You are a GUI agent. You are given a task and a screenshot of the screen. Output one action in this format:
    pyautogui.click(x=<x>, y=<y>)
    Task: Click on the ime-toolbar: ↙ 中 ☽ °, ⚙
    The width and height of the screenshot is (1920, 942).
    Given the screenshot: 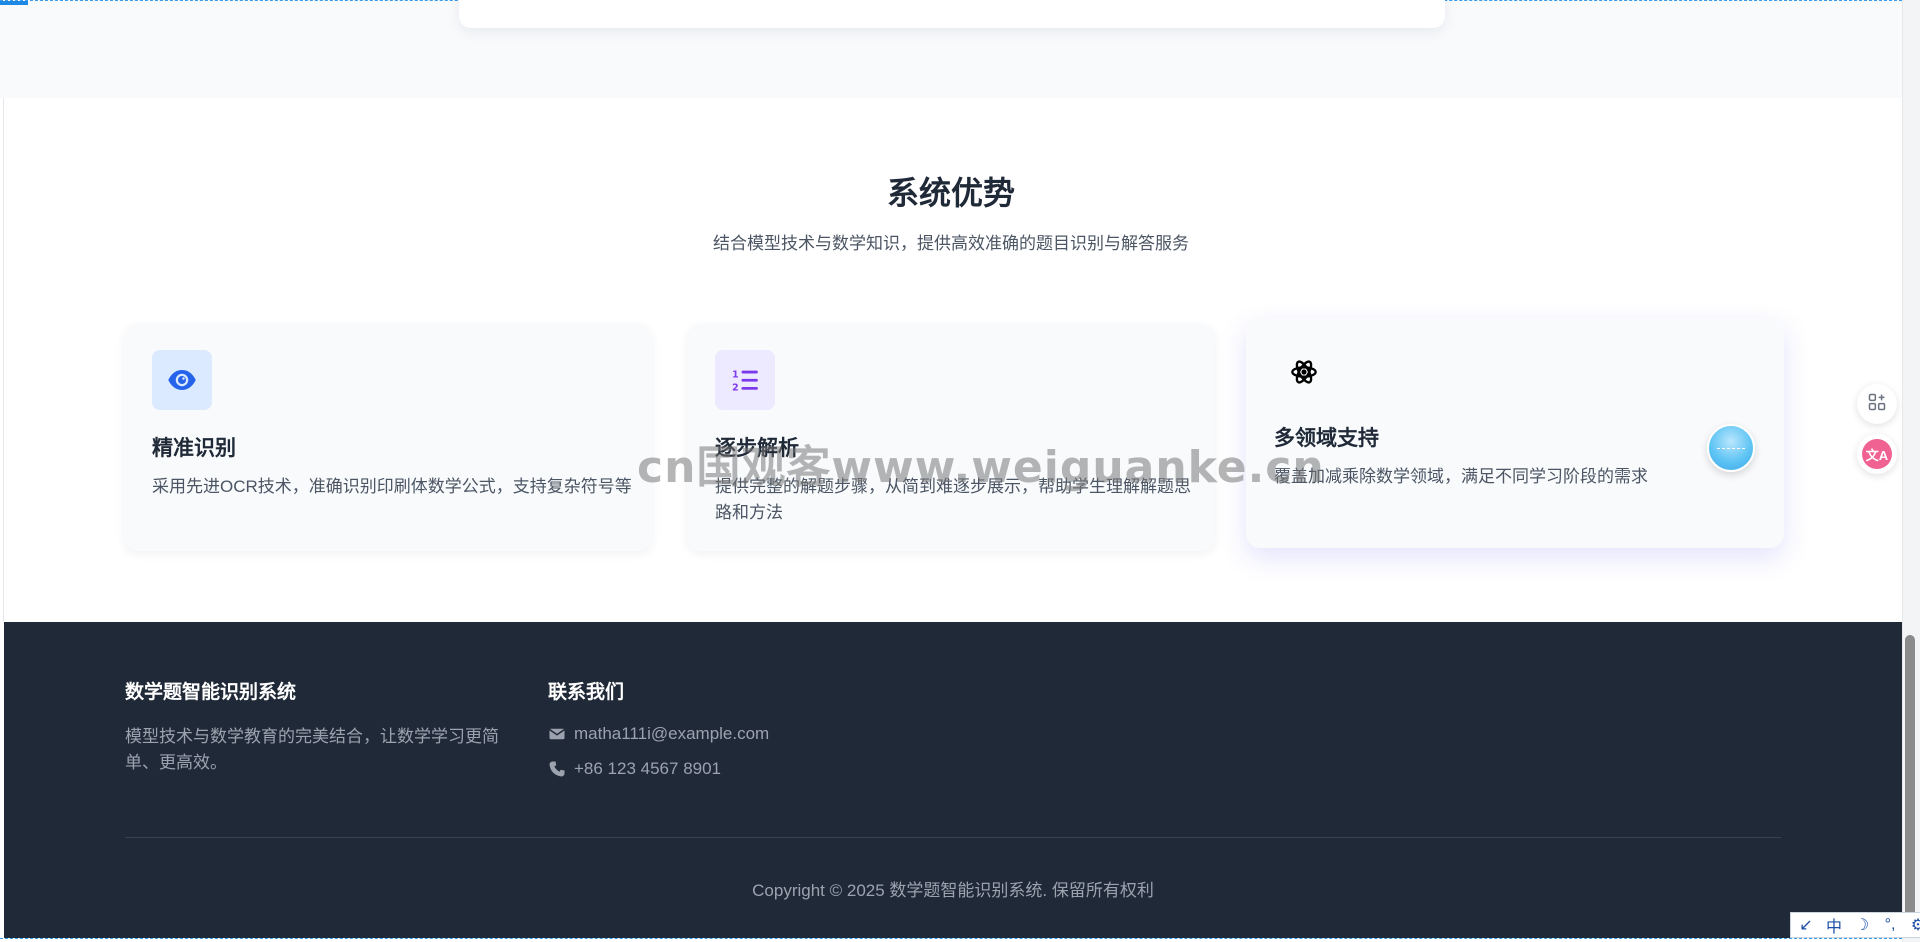 What is the action you would take?
    pyautogui.click(x=1855, y=925)
    